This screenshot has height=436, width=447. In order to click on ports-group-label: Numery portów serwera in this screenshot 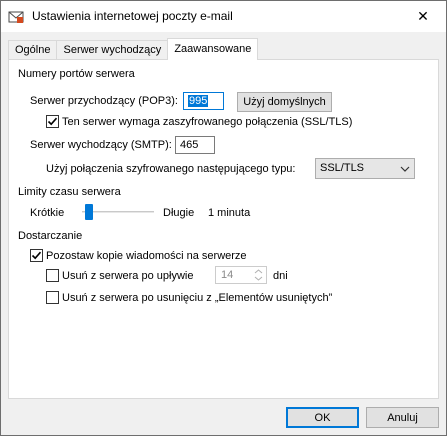, I will do `click(76, 74)`.